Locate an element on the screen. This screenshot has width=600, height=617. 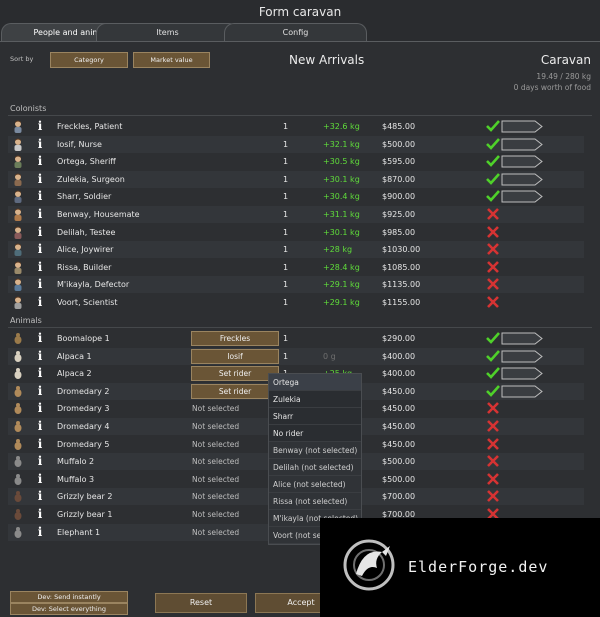
dropdown-option: Ortega is located at coordinates (315, 382).